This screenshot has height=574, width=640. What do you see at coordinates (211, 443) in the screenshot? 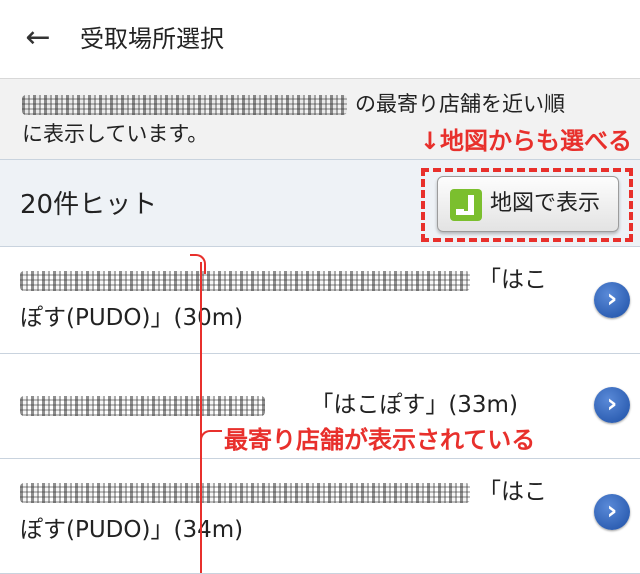
I see `annotation-brace-mid` at bounding box center [211, 443].